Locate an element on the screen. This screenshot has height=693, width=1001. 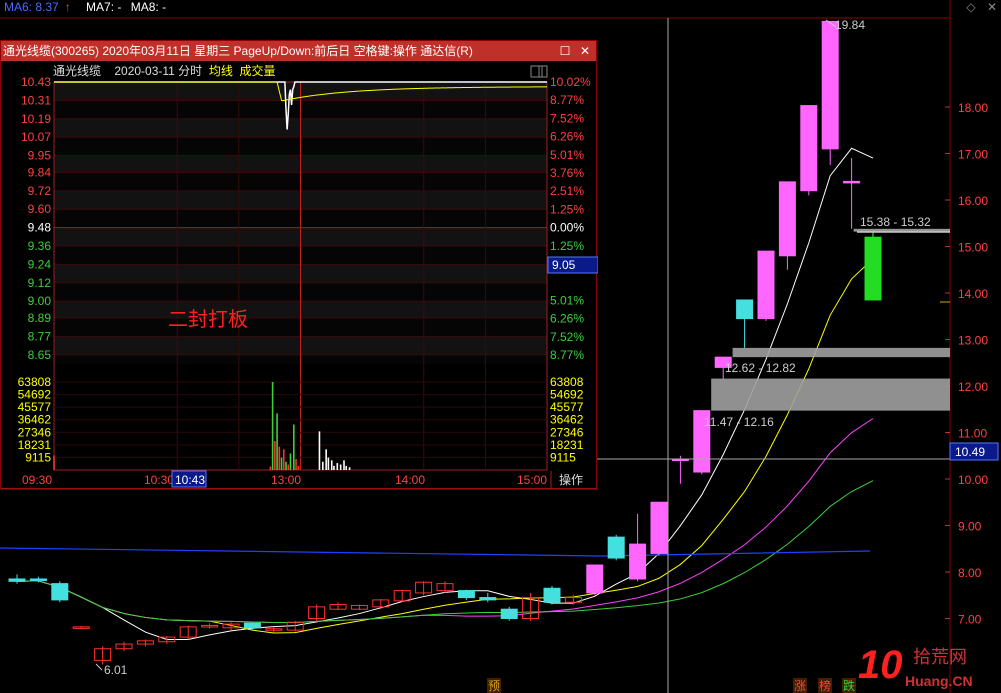
maximize-icon: ☐ is located at coordinates (565, 51).